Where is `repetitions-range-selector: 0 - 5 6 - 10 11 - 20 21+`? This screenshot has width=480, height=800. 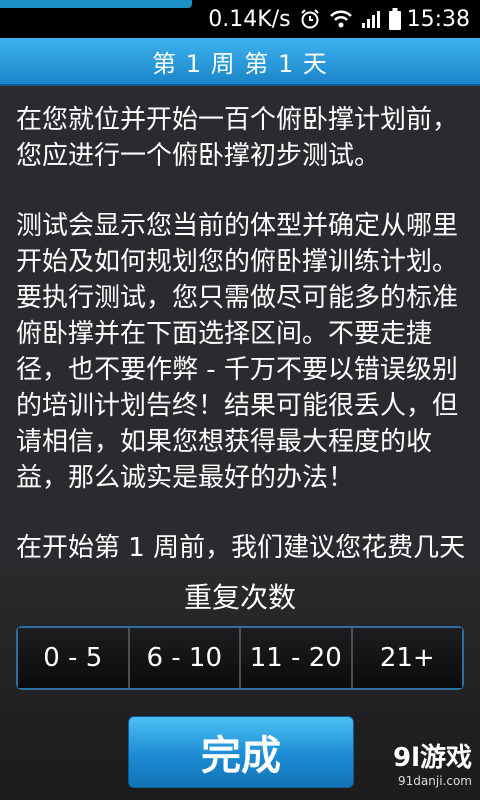
repetitions-range-selector: 0 - 5 6 - 10 11 - 20 21+ is located at coordinates (240, 658).